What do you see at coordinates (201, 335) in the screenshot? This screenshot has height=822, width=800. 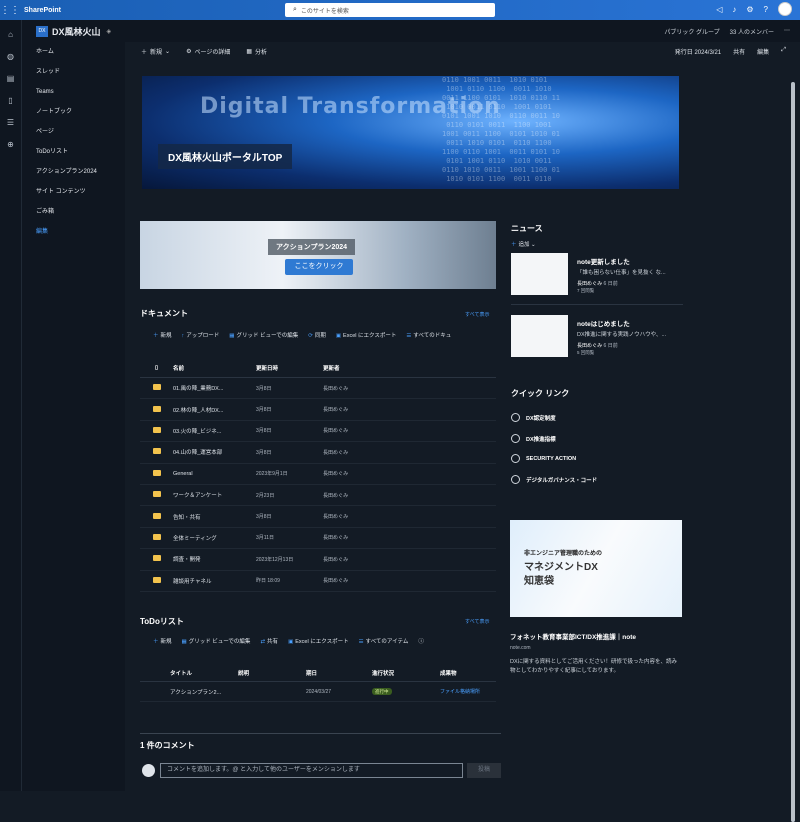 I see `upload-button: ↑ アップロード` at bounding box center [201, 335].